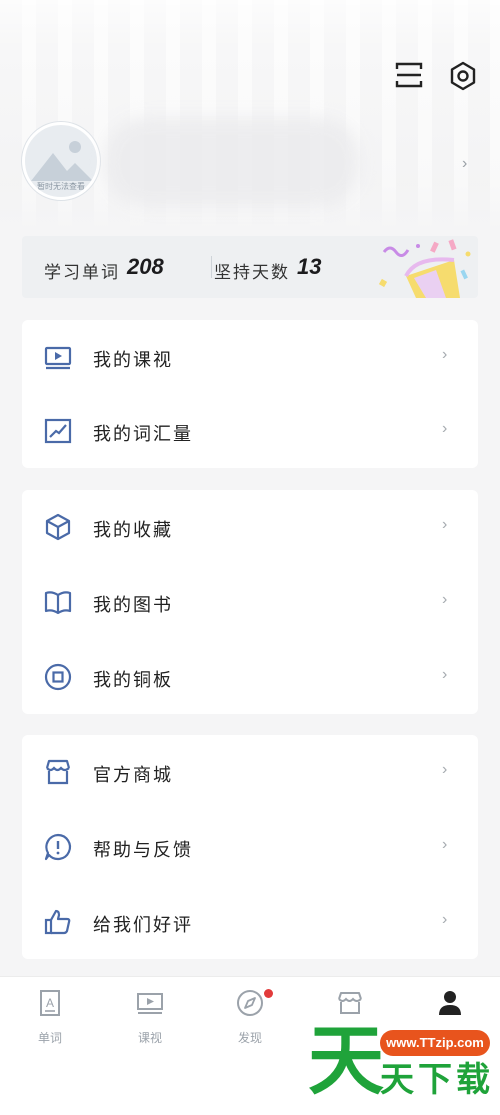 This screenshot has width=500, height=1115. Describe the element at coordinates (58, 677) in the screenshot. I see `coin-icon` at that location.